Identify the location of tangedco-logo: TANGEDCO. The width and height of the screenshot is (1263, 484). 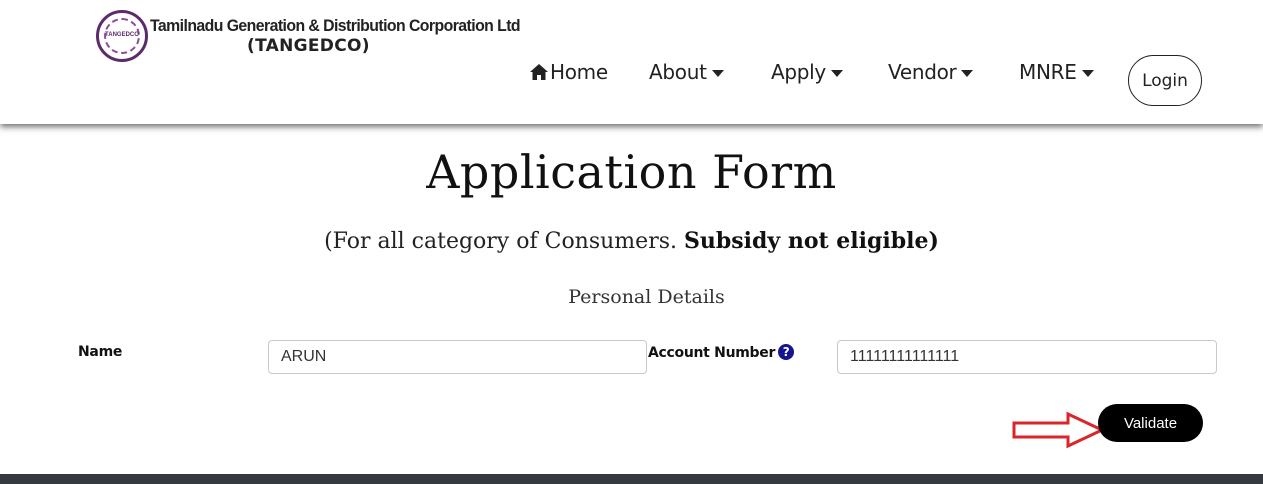
(122, 36).